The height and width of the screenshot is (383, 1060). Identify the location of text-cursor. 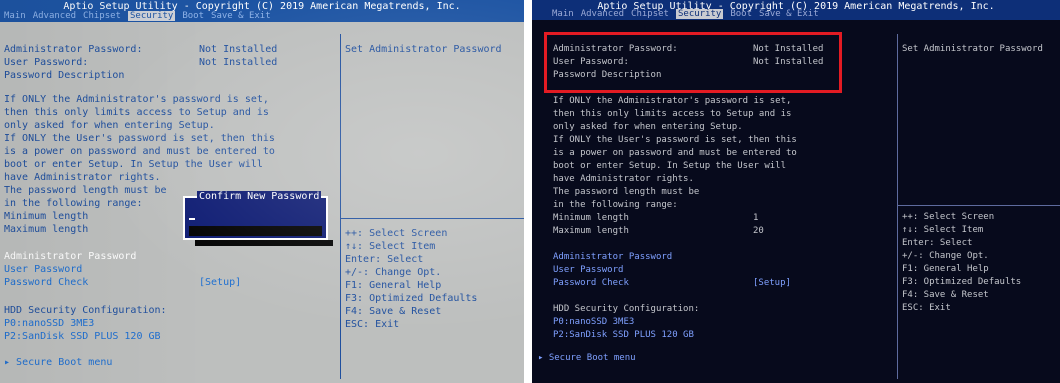
(192, 219).